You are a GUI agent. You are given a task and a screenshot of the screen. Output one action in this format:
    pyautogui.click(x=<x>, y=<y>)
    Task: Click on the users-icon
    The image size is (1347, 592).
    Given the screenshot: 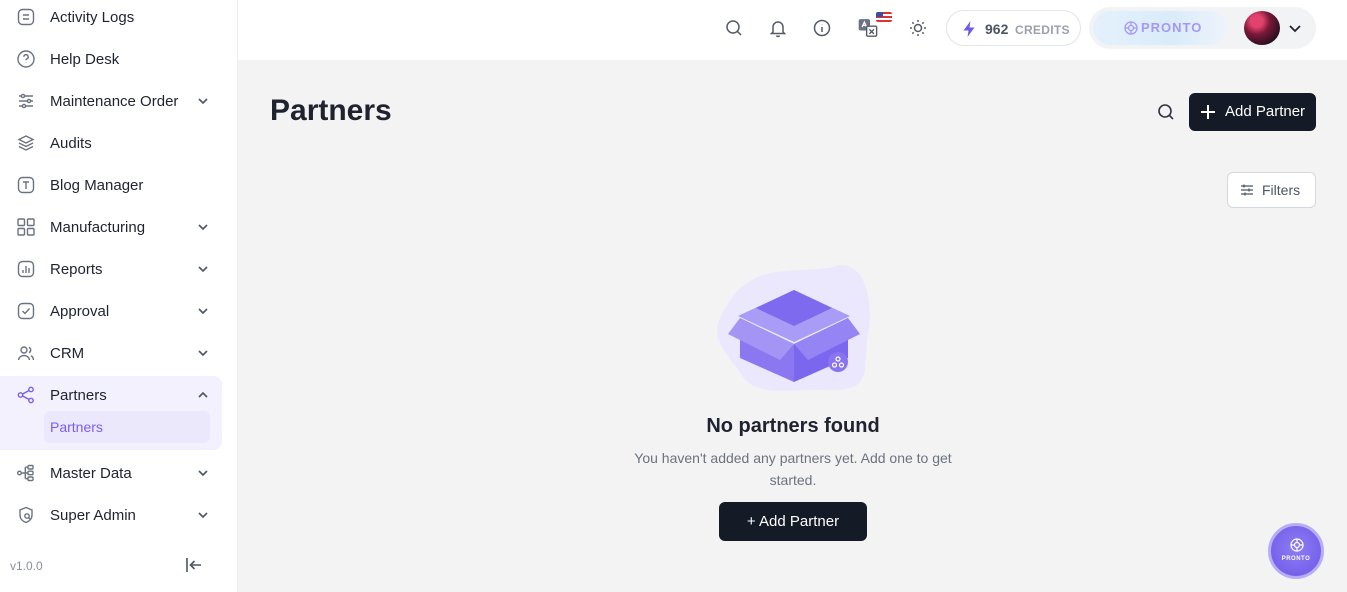 What is the action you would take?
    pyautogui.click(x=26, y=353)
    